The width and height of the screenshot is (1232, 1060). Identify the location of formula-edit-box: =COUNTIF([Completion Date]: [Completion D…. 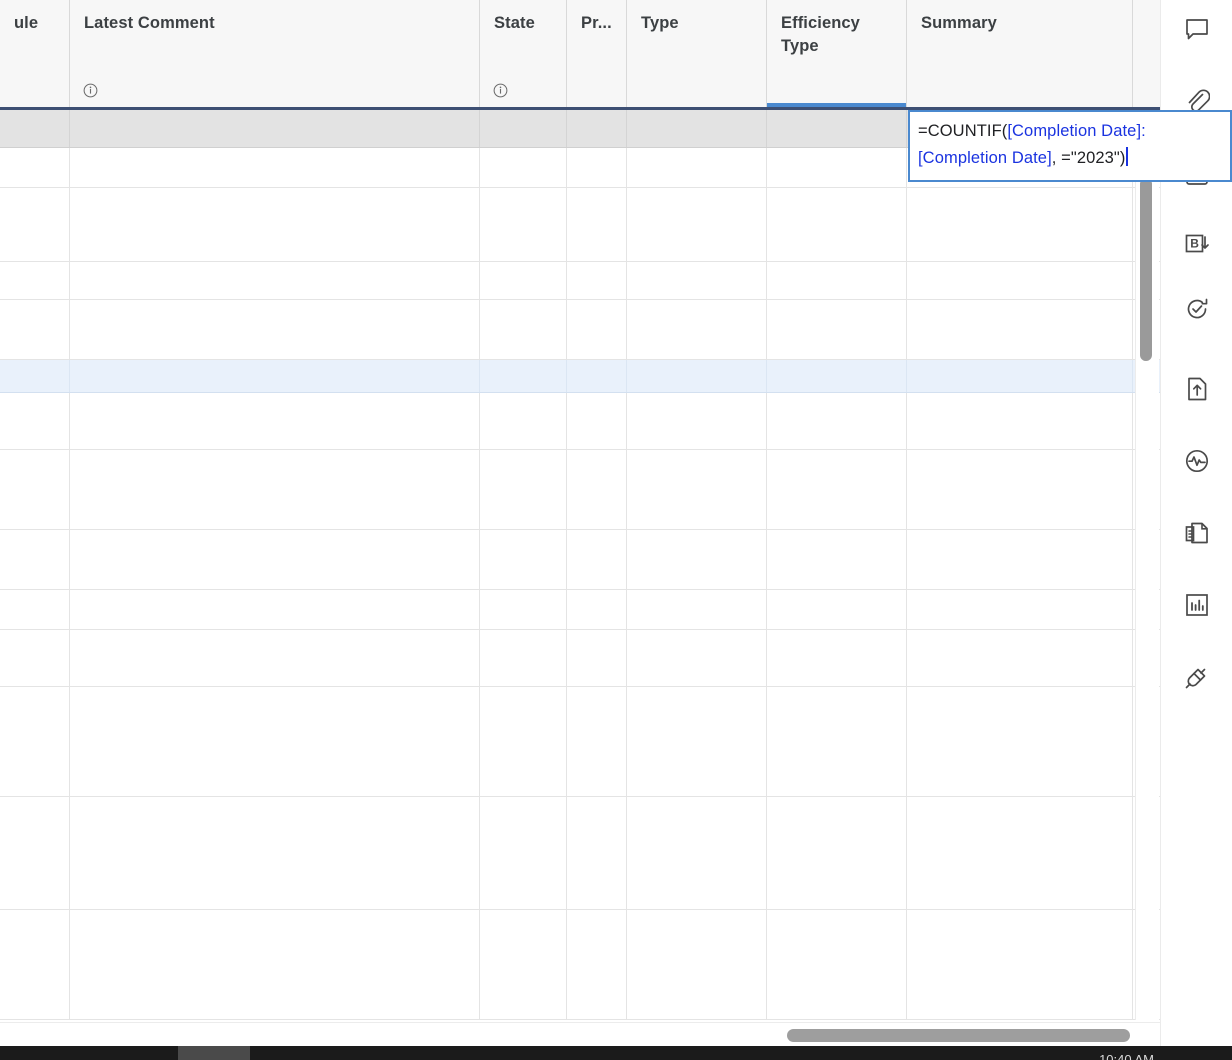
(1070, 146).